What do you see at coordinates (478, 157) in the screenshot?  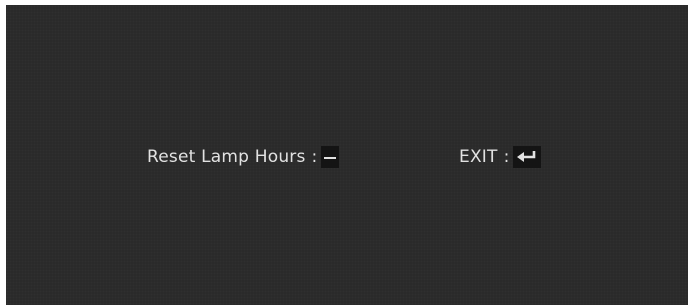 I see `exit-label: EXIT` at bounding box center [478, 157].